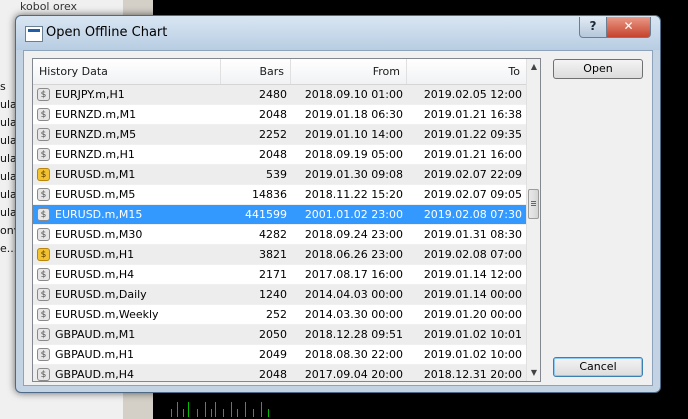 This screenshot has height=419, width=688. I want to click on bars-cell: 3821, so click(273, 254).